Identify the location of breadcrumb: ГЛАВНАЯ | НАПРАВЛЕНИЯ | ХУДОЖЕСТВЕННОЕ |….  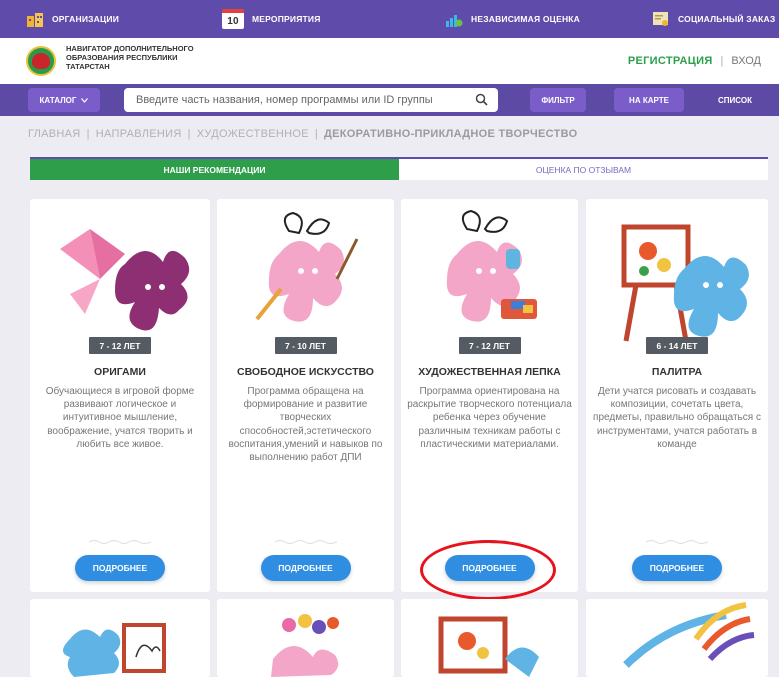
(302, 134).